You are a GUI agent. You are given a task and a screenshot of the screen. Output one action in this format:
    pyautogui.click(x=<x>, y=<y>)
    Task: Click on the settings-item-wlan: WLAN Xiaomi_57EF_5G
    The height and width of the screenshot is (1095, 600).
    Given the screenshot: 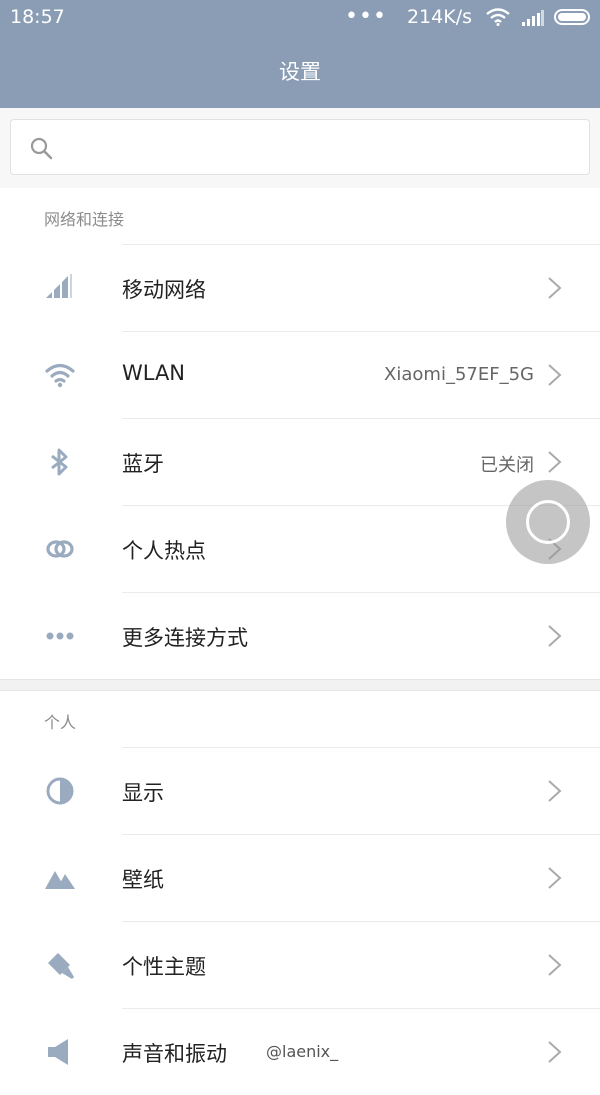 What is the action you would take?
    pyautogui.click(x=300, y=374)
    